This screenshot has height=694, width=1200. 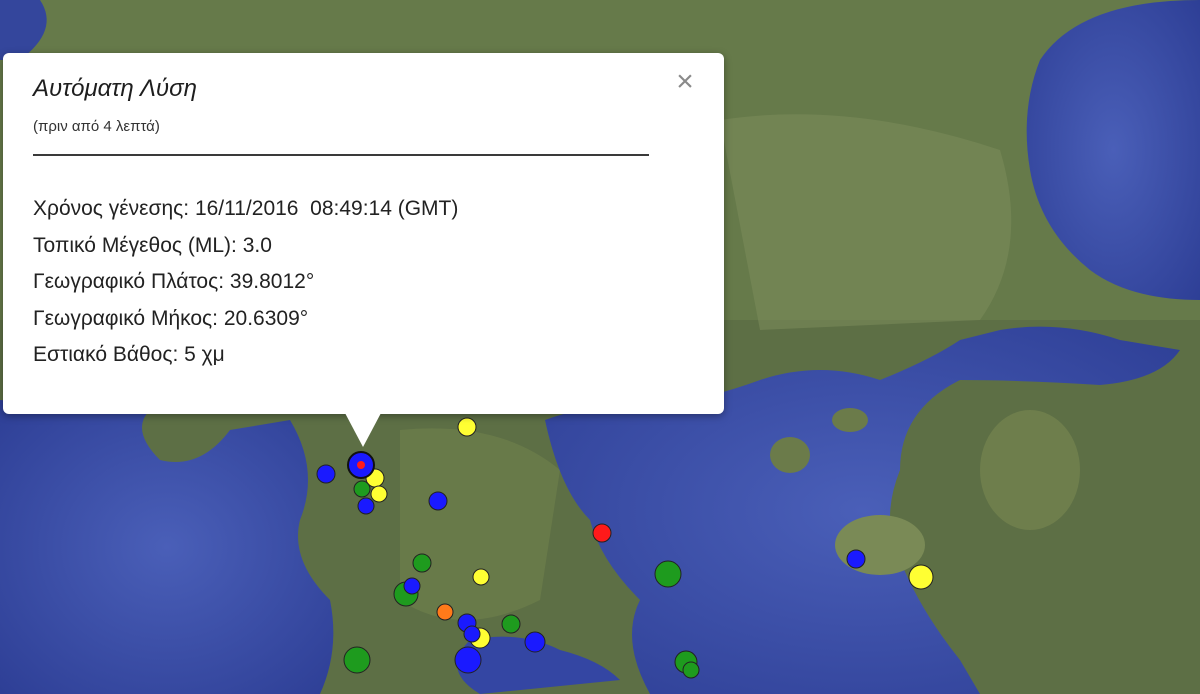 What do you see at coordinates (111, 208) in the screenshot?
I see `origin-time-label: Χρόνος γένεσης:` at bounding box center [111, 208].